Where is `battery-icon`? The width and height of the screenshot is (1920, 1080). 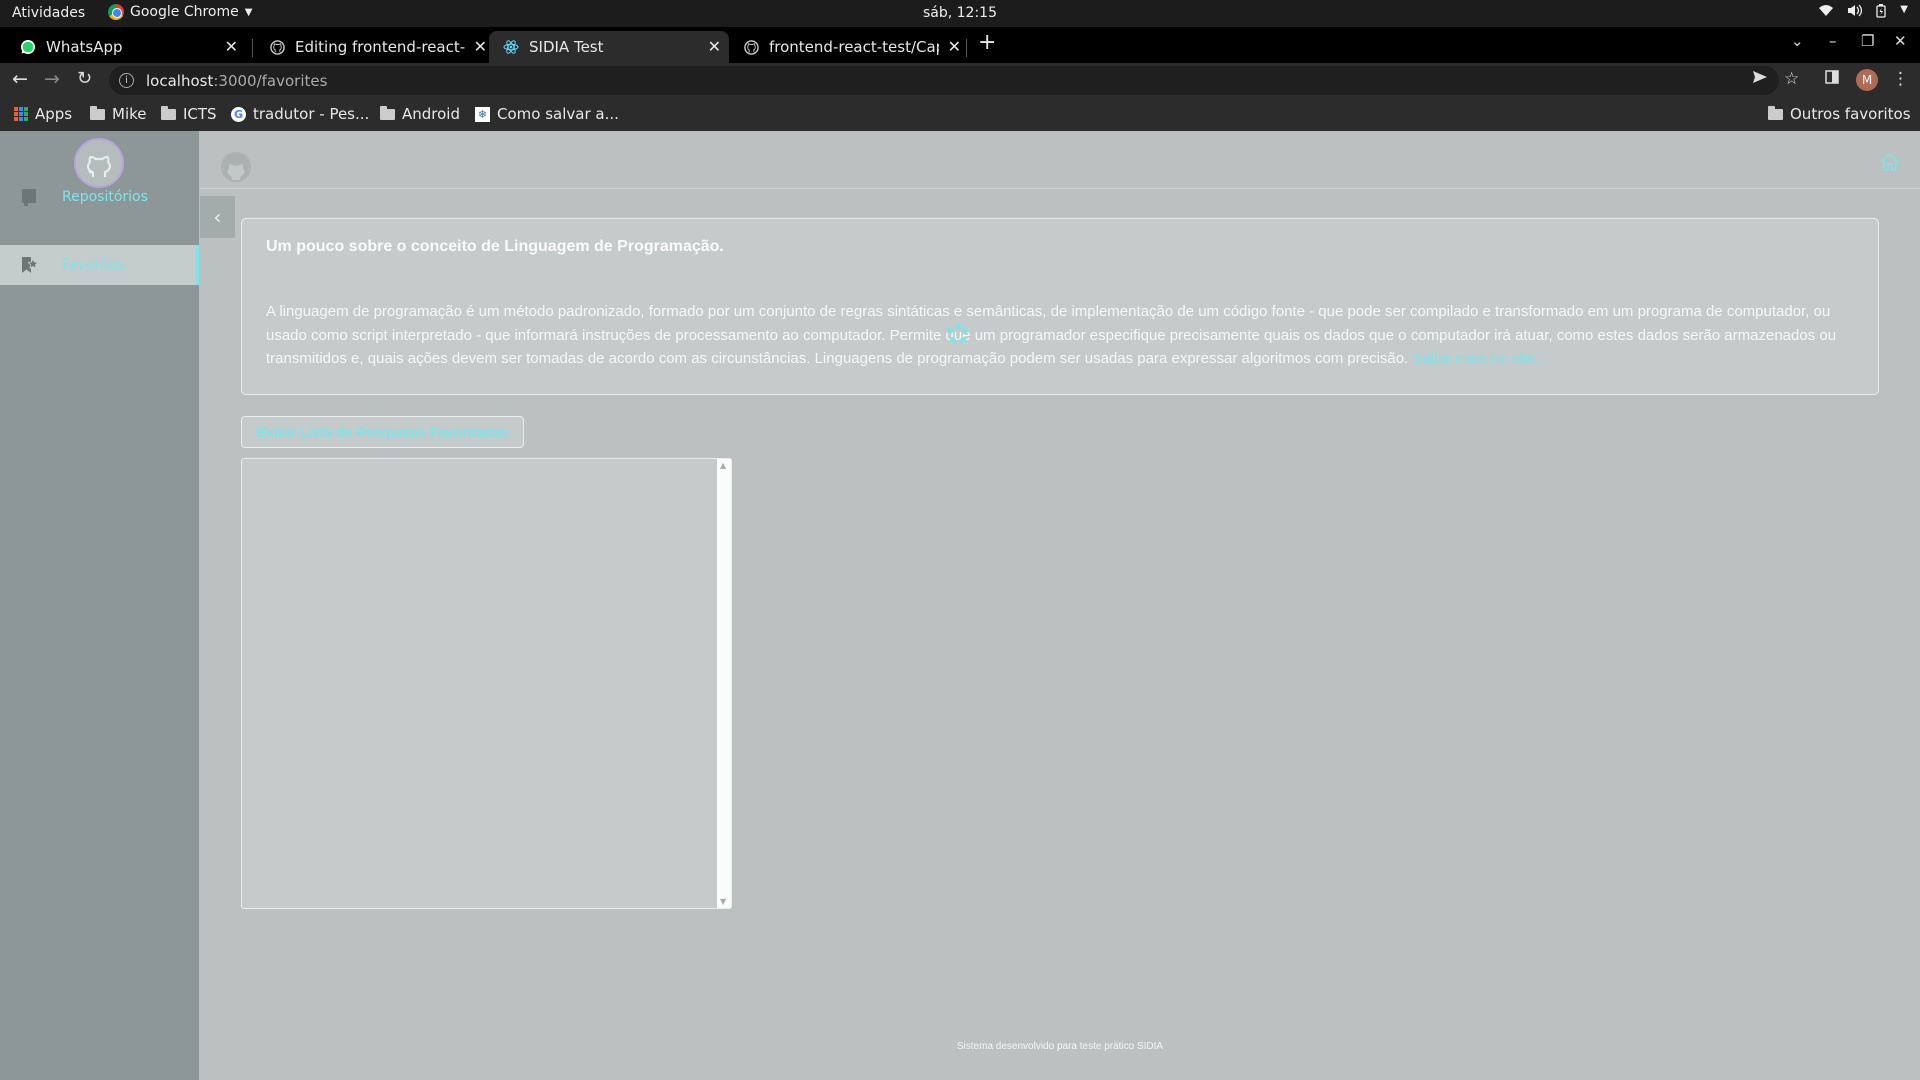 battery-icon is located at coordinates (1881, 13).